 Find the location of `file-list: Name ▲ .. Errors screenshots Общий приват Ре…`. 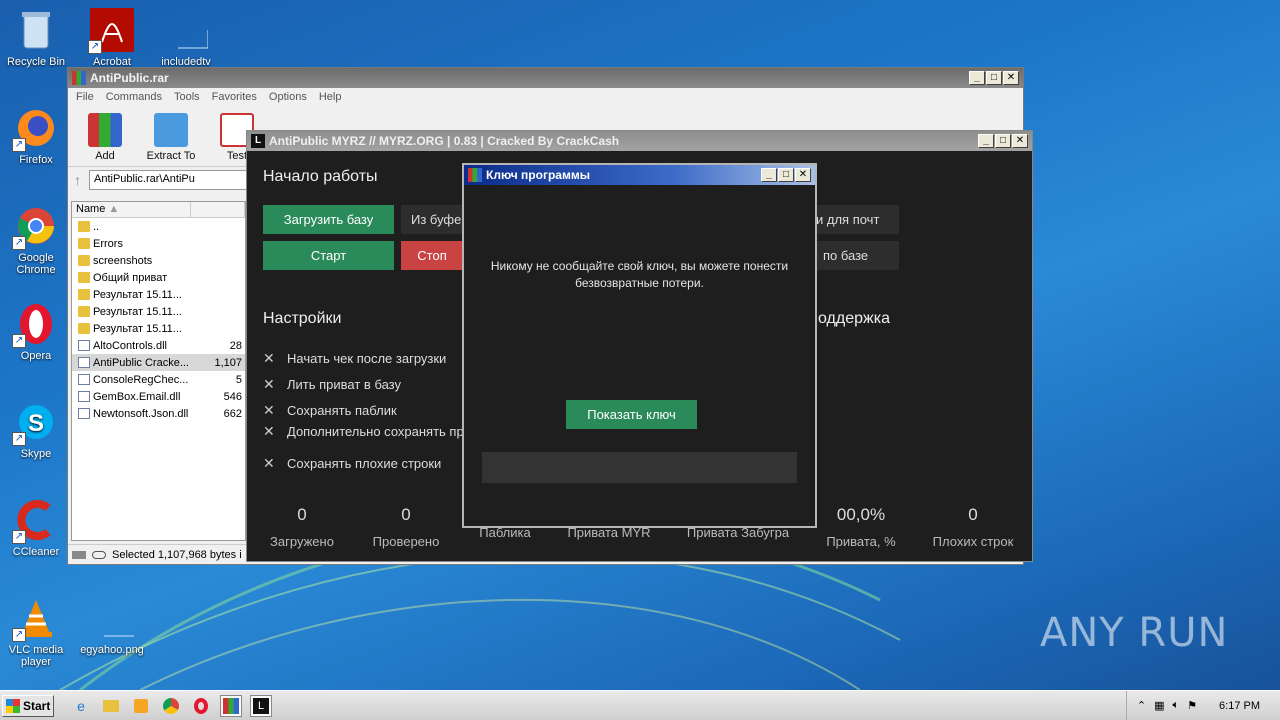

file-list: Name ▲ .. Errors screenshots Общий приват Ре… is located at coordinates (158, 371).